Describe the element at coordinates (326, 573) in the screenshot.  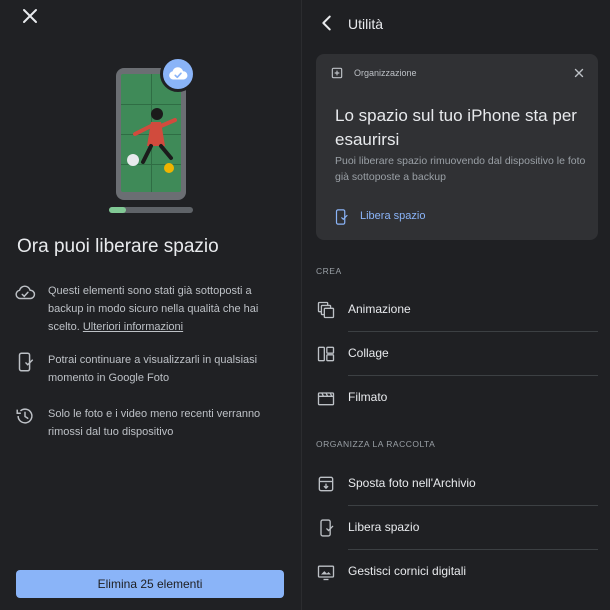
I see `photo-frame-icon` at that location.